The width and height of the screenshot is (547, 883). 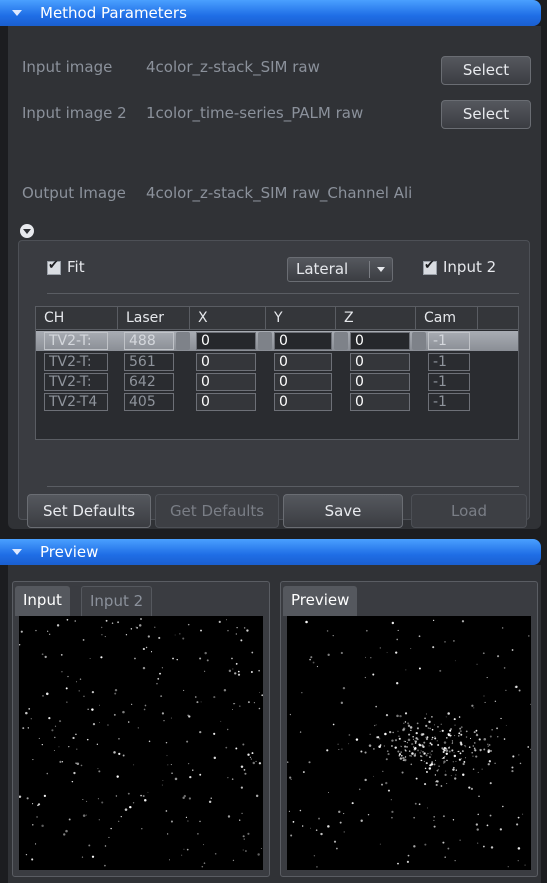 I want to click on input-image-label: Input image, so click(x=67, y=67).